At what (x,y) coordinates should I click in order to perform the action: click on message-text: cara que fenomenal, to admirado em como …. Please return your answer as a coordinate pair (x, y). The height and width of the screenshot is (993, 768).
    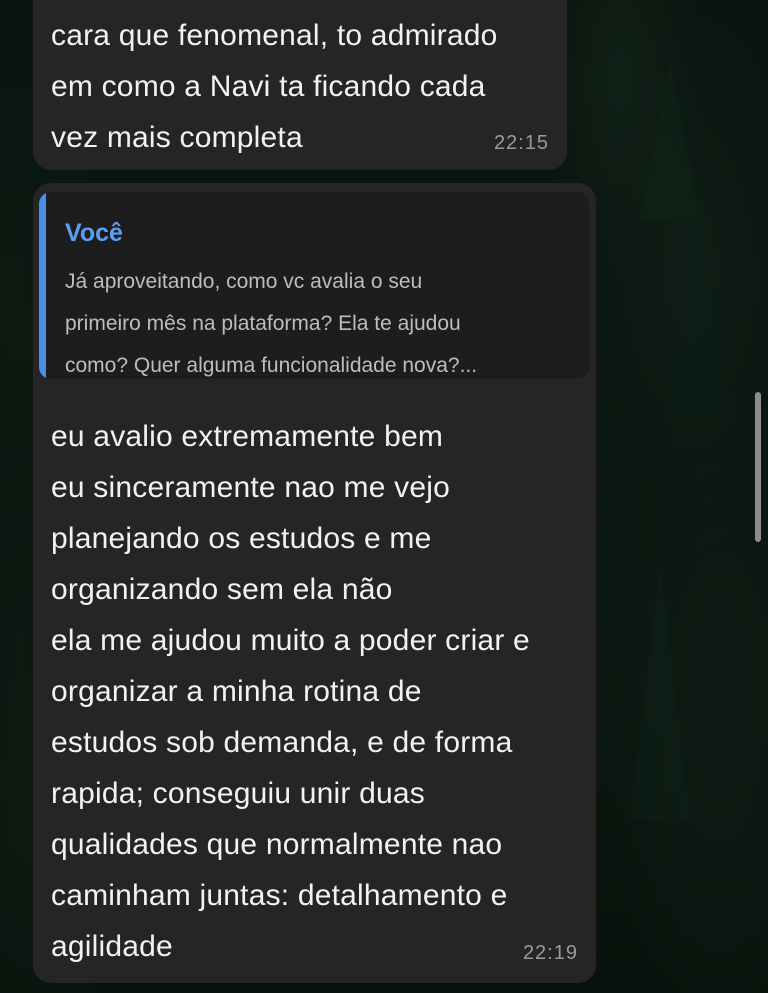
    Looking at the image, I should click on (274, 86).